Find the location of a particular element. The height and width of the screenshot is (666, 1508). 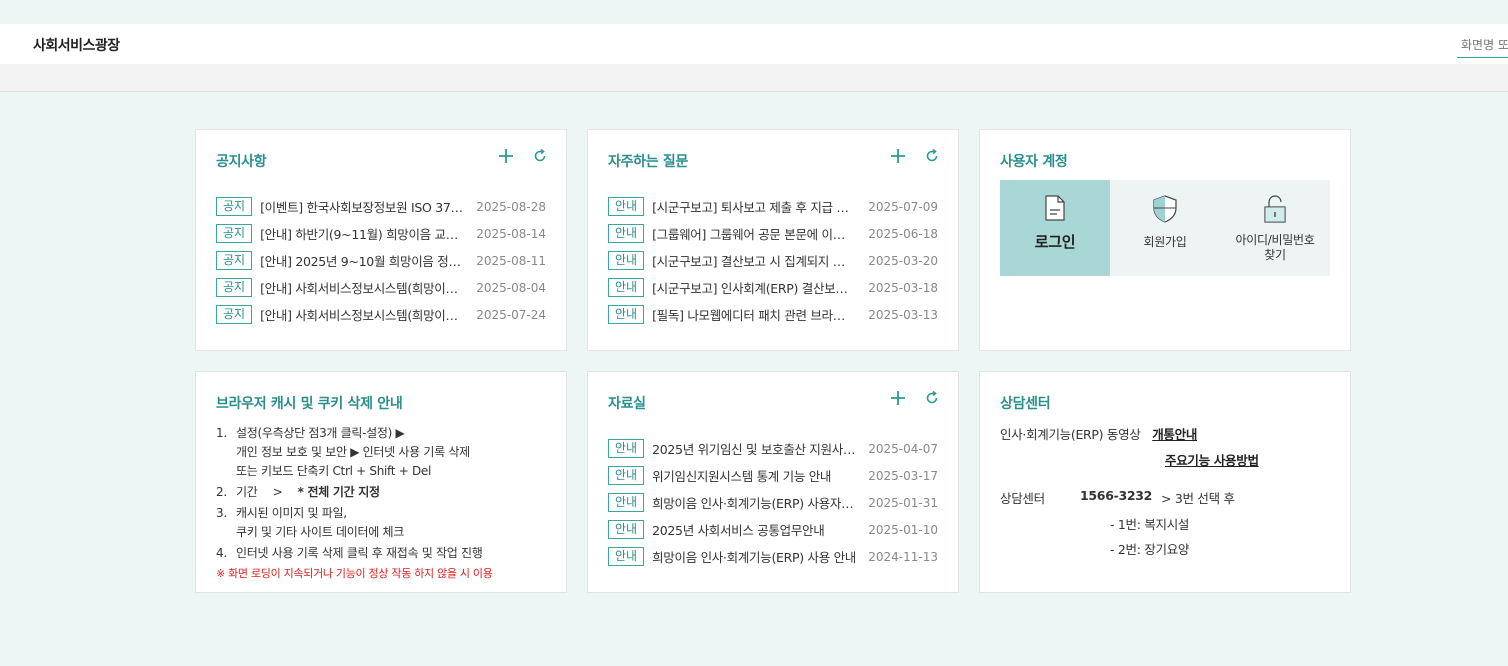

account-tiles: 로그인 회원가입 아이디/비밀번호 찾기 is located at coordinates (1165, 228).